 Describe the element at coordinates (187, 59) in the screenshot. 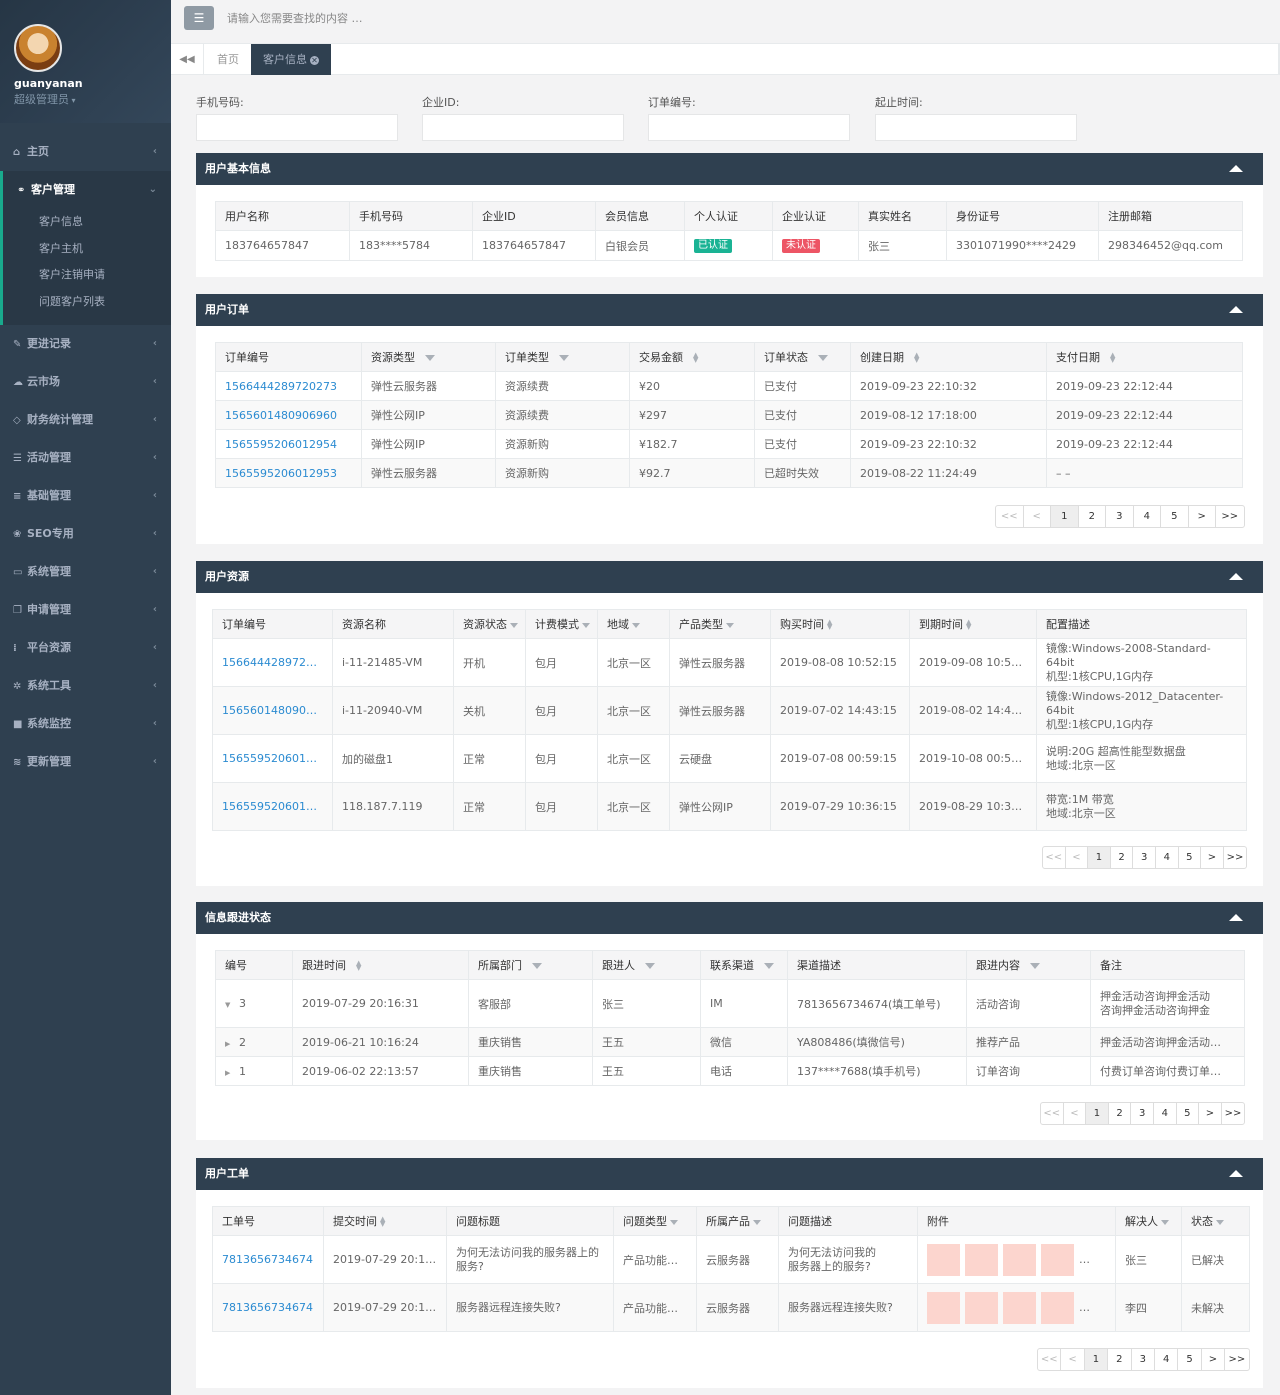

I see `tab-back-button: ◀◀` at that location.